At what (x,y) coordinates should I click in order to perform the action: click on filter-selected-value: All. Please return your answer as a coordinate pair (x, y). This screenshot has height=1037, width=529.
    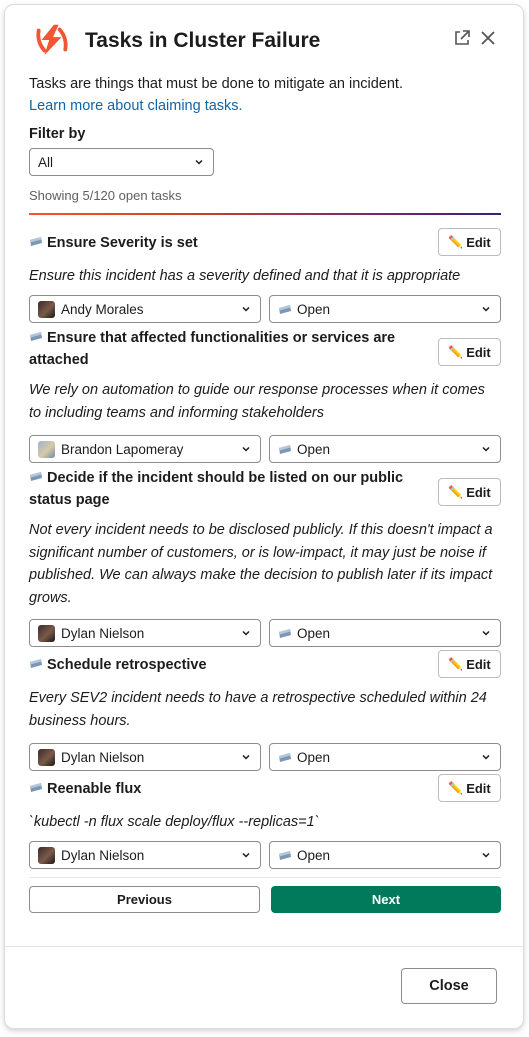
    Looking at the image, I should click on (46, 162).